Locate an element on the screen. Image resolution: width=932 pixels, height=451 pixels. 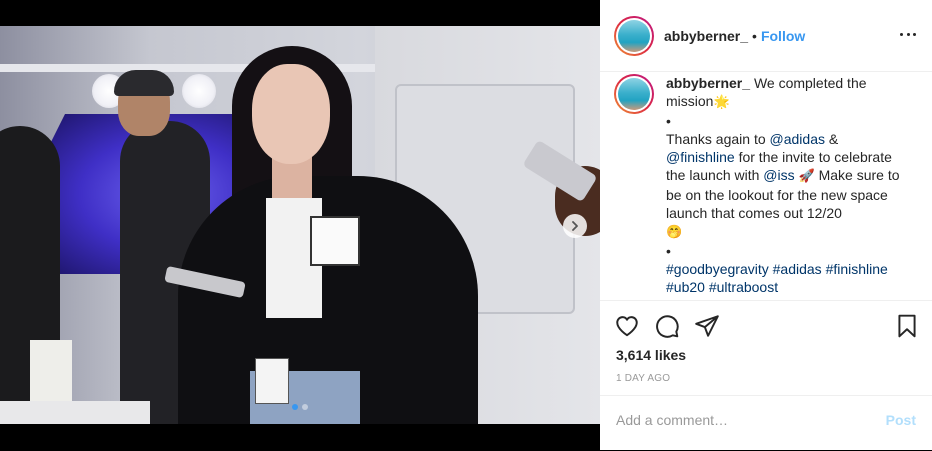
follow-button: Follow is located at coordinates (783, 36).